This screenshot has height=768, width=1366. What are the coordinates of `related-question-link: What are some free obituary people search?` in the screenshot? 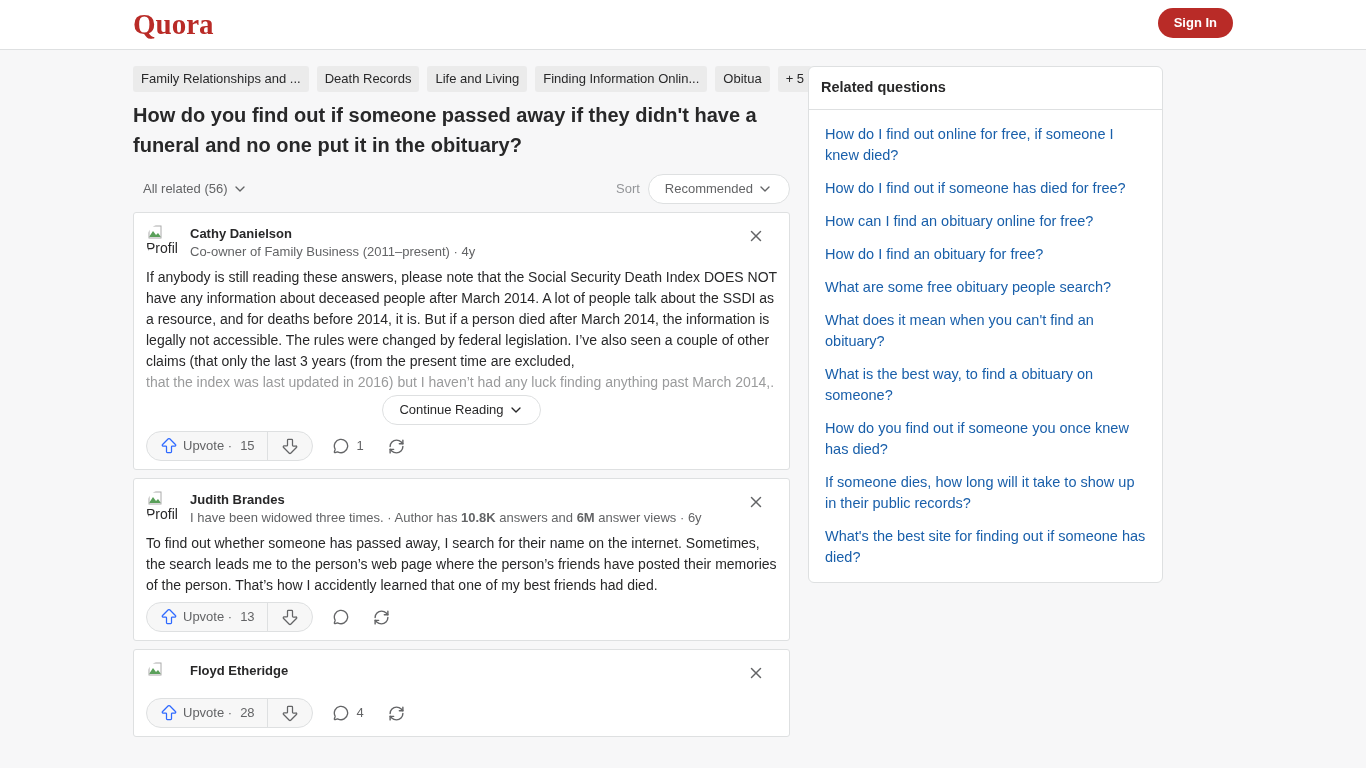 It's located at (985, 287).